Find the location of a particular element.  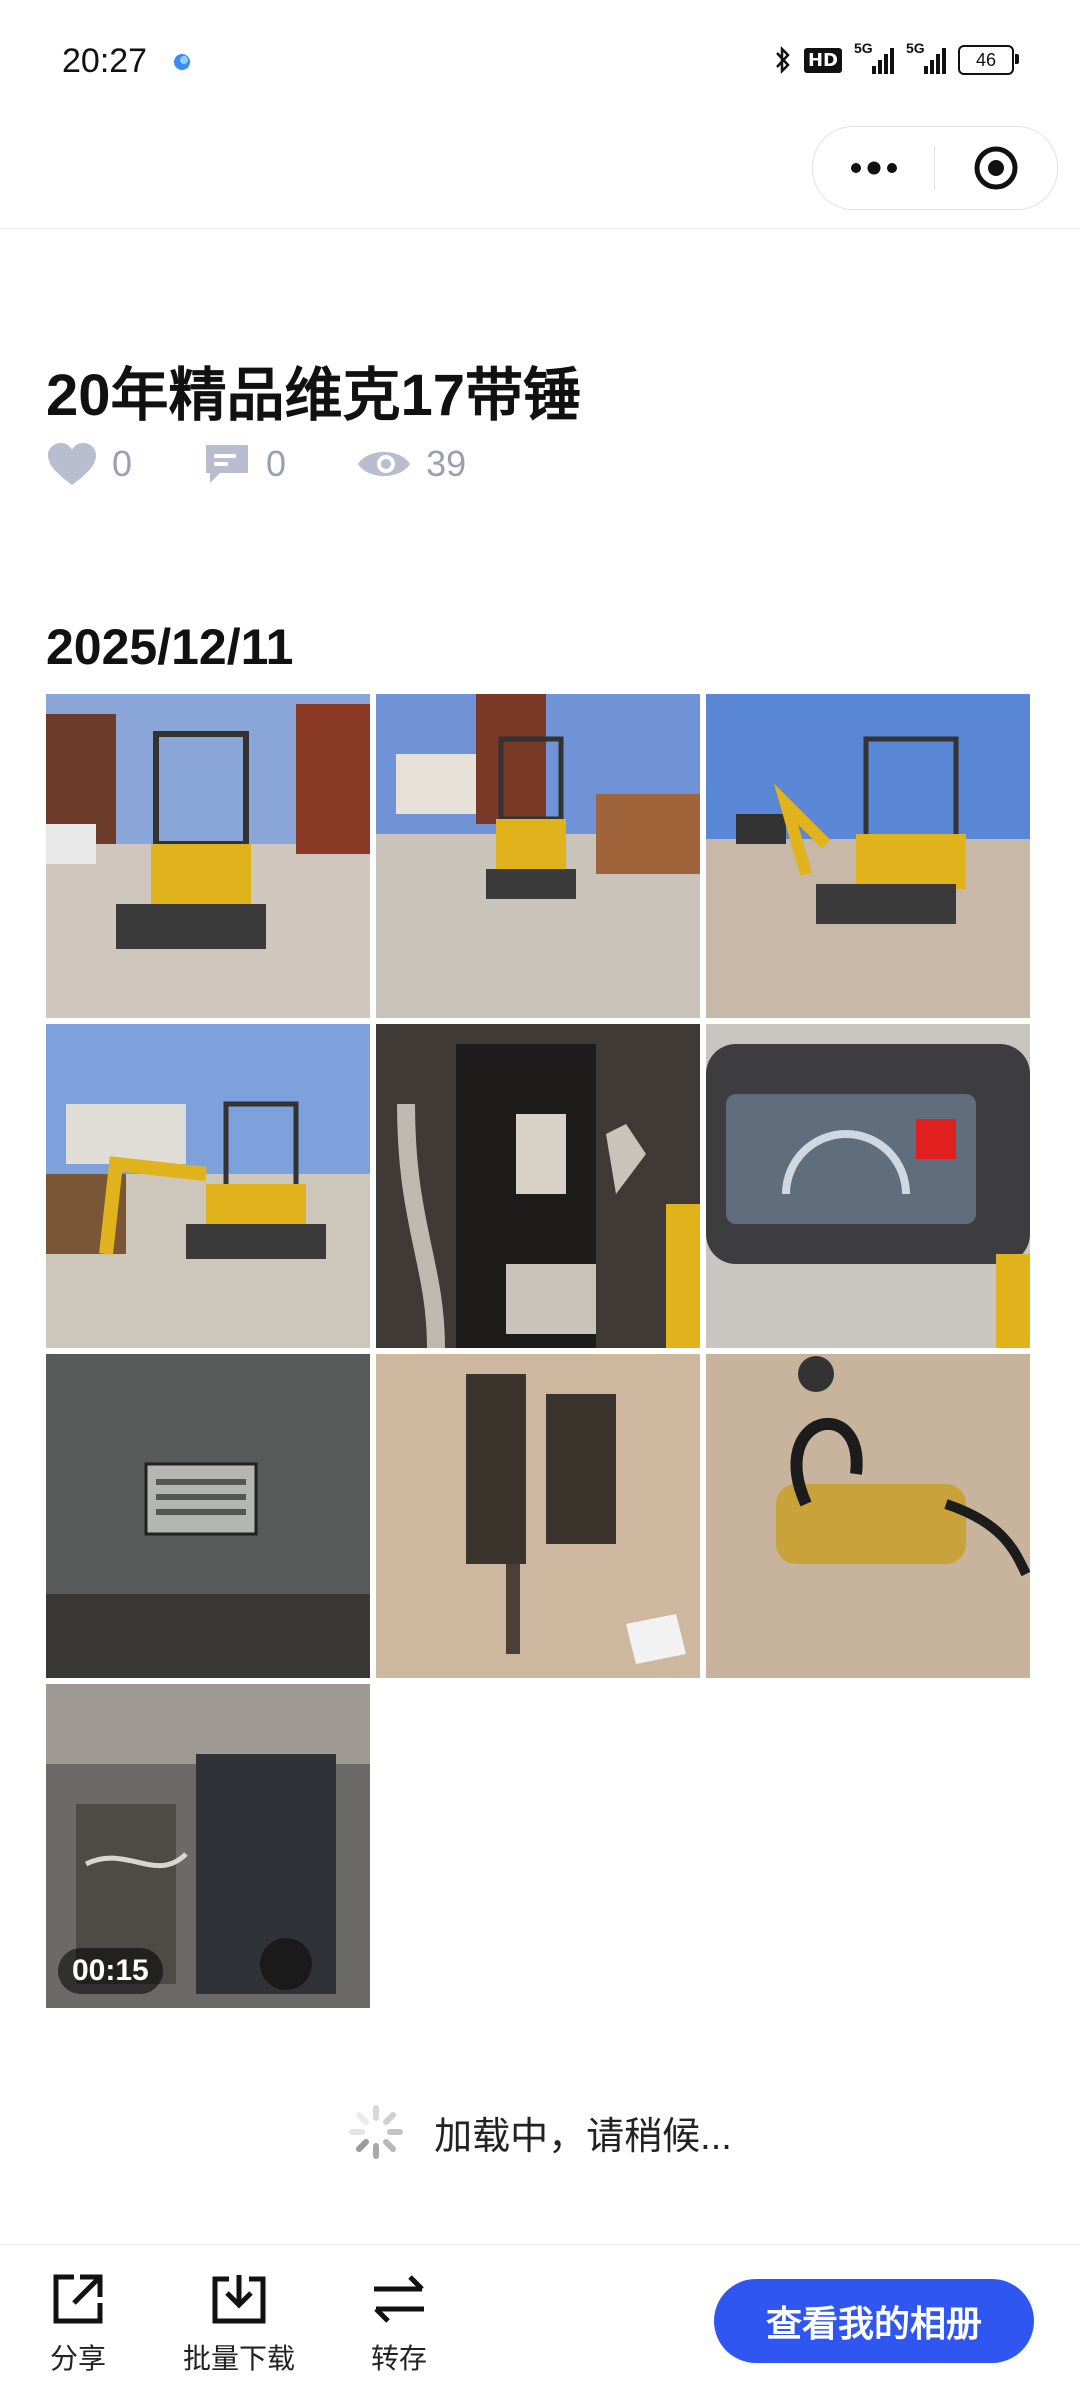

eye-icon is located at coordinates (384, 464).